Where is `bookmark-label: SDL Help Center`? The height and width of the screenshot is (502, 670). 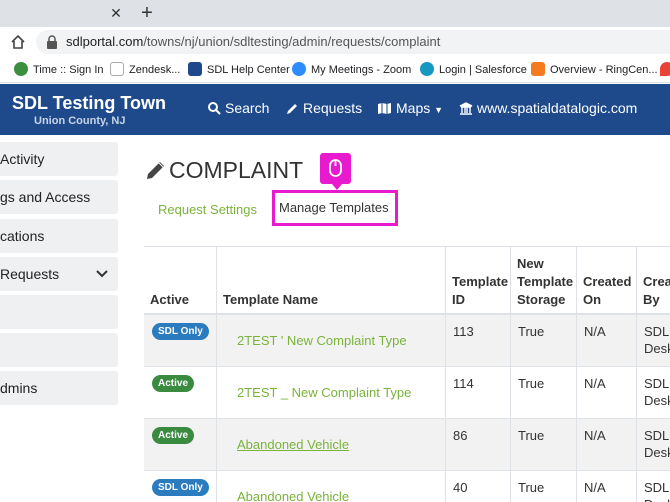
bookmark-label: SDL Help Center is located at coordinates (248, 70).